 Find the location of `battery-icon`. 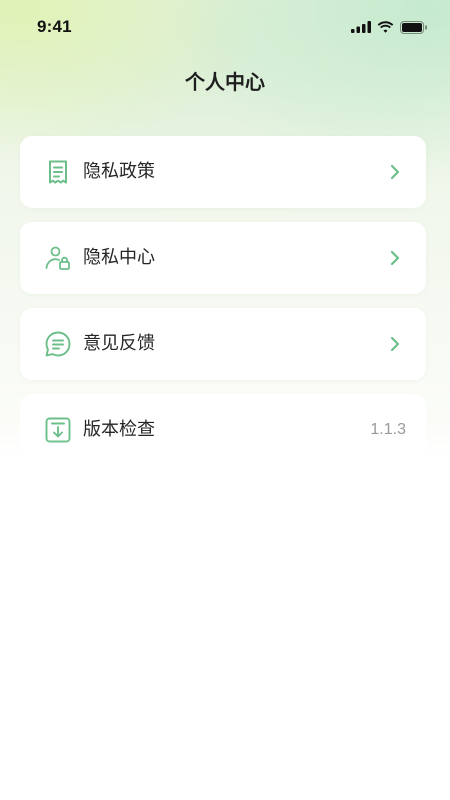

battery-icon is located at coordinates (413, 27).